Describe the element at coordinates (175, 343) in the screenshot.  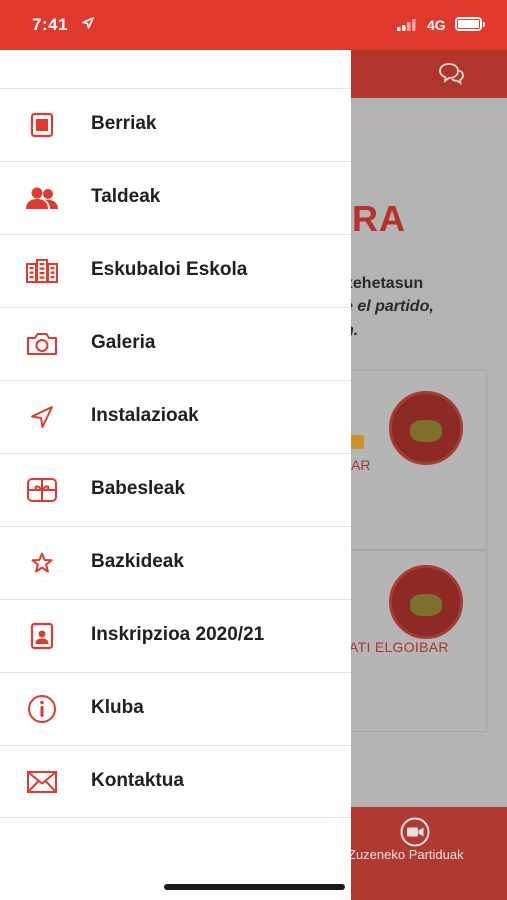
I see `menu-item-galeria: Galeria` at that location.